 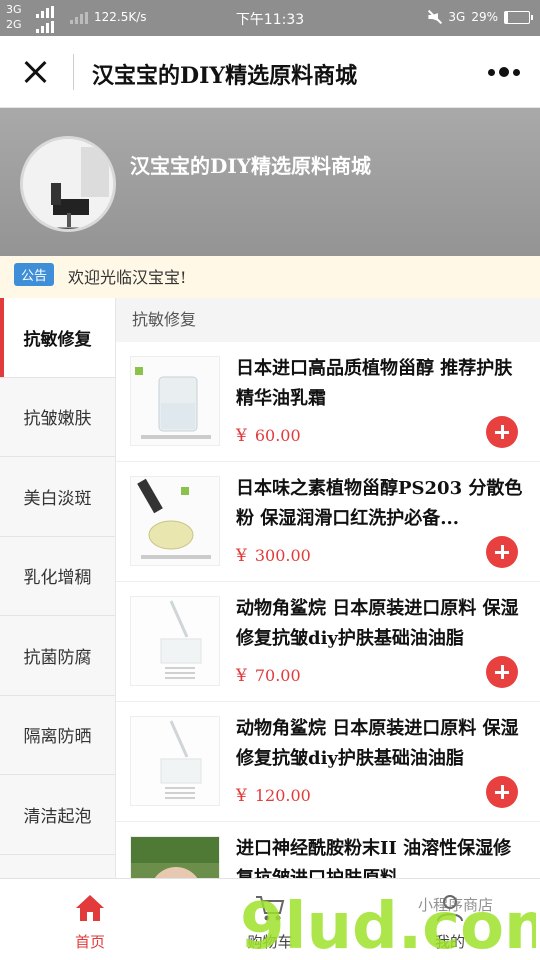 I want to click on shop-name: 汉宝宝的DIY精选原料商城, so click(x=250, y=166).